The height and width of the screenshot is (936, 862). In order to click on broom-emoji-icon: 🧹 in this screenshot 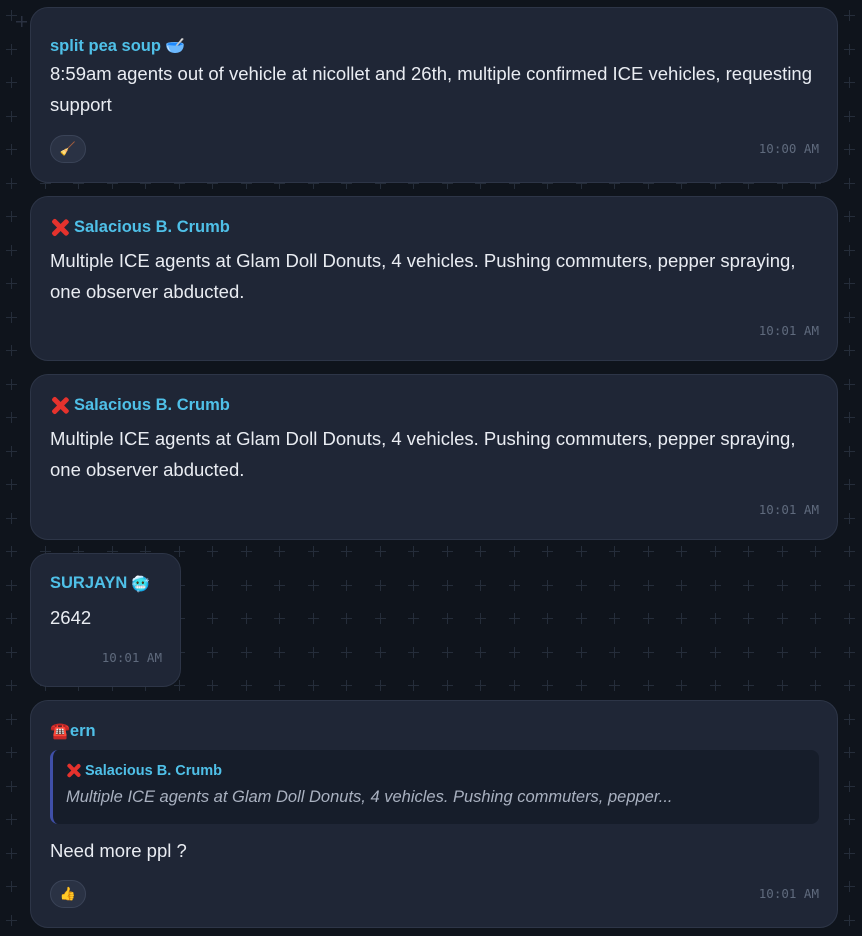, I will do `click(68, 148)`.